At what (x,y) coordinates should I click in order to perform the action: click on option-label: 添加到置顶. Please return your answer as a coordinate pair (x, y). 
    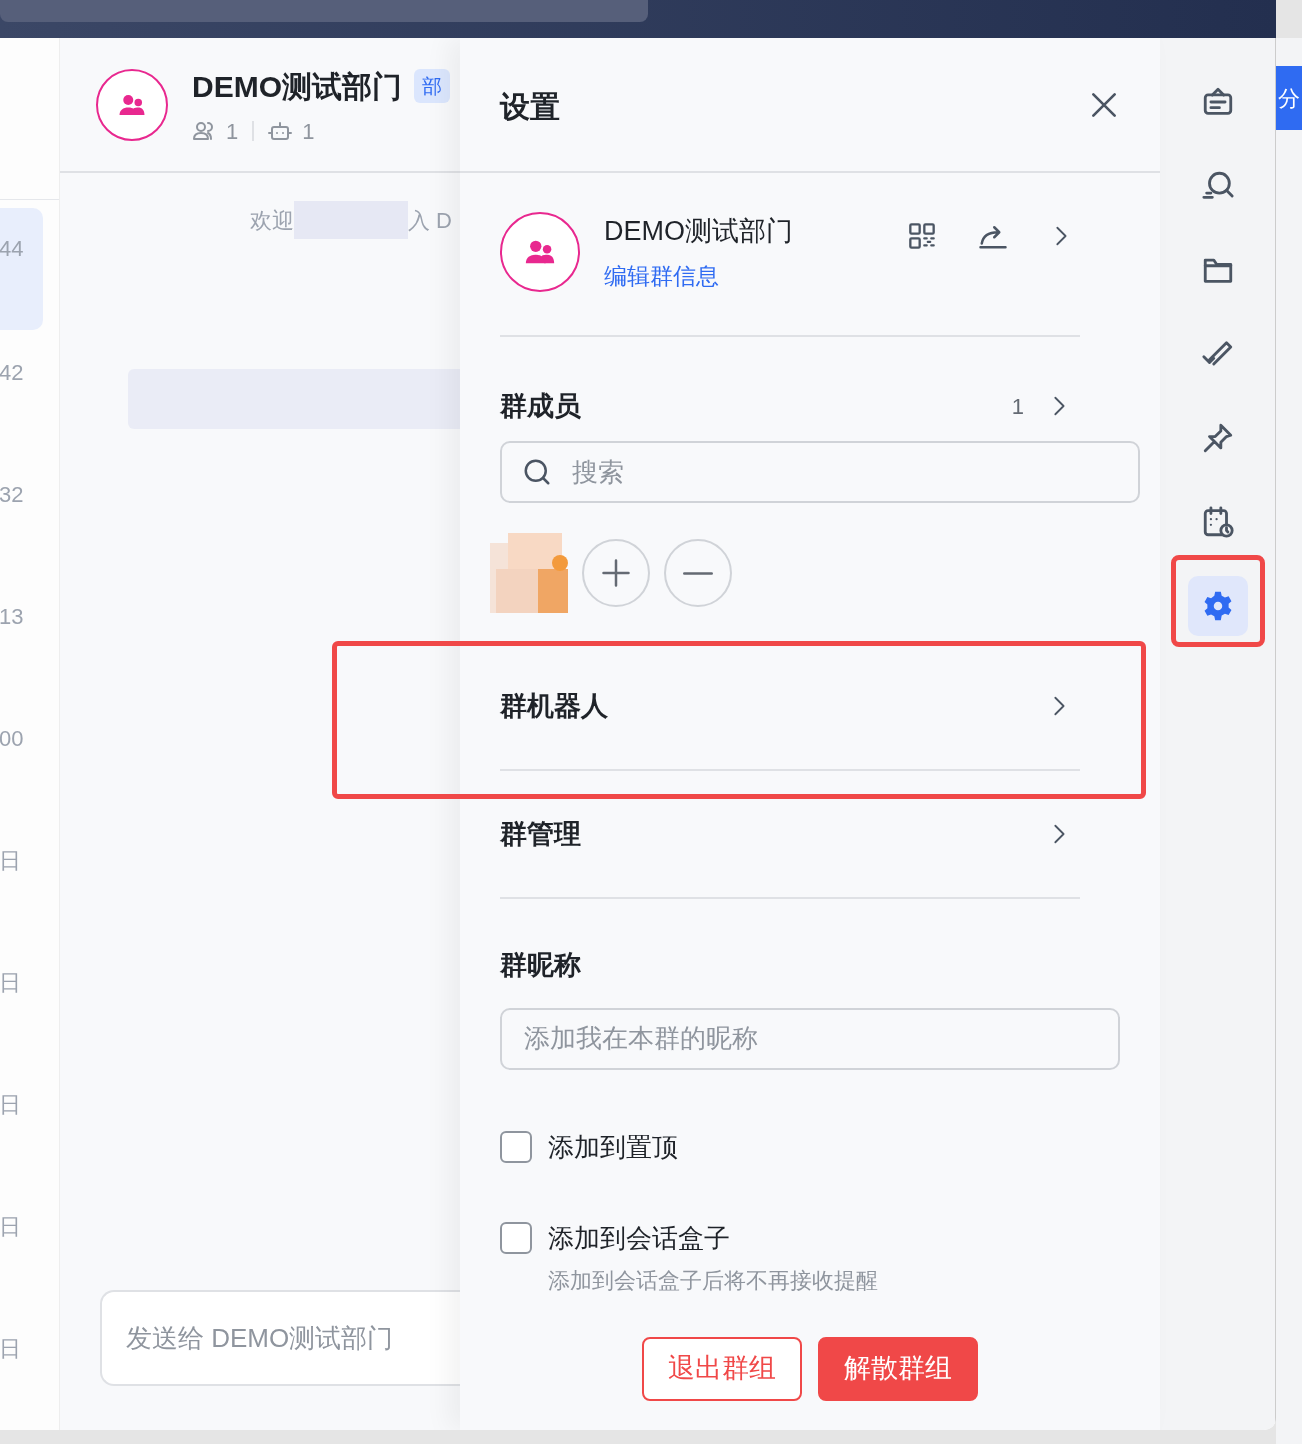
    Looking at the image, I should click on (613, 1147).